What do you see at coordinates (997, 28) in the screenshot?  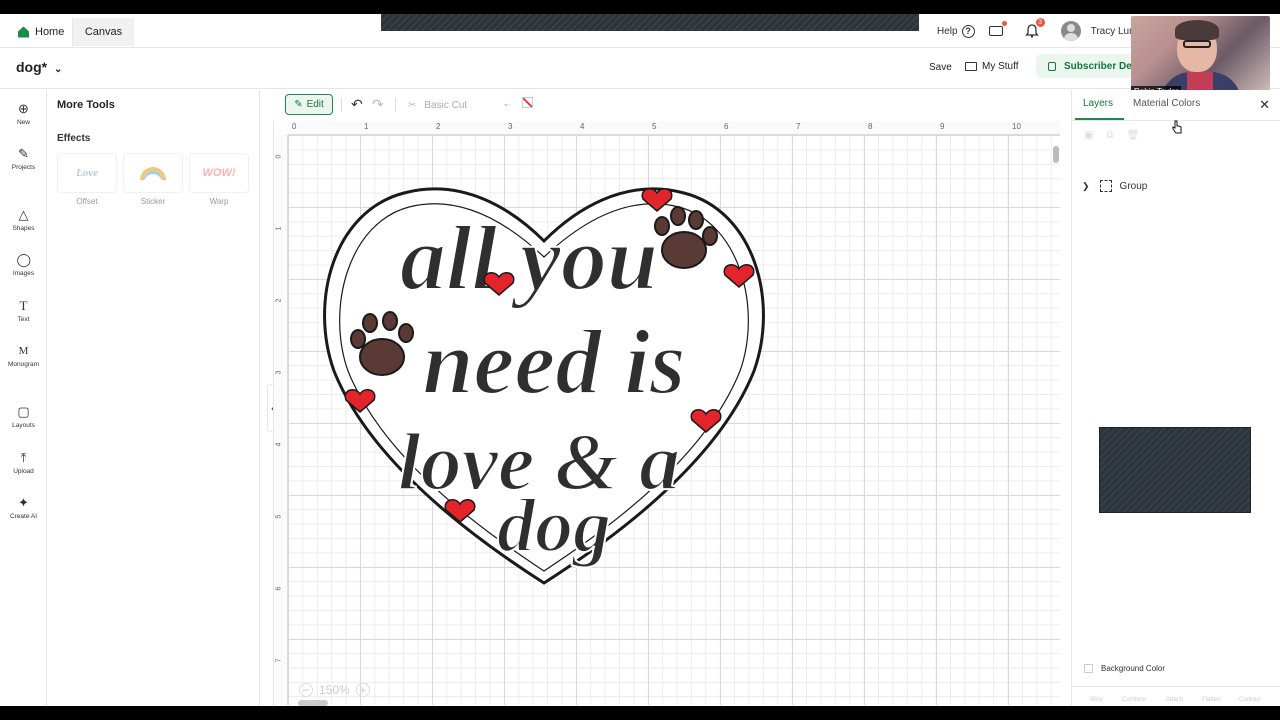 I see `cart-icon` at bounding box center [997, 28].